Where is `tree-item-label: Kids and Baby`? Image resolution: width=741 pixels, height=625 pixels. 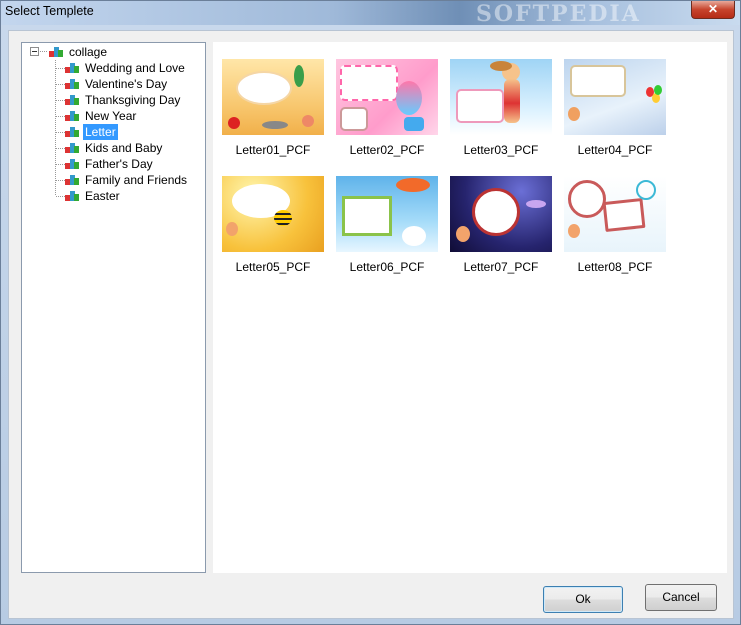
tree-item-label: Kids and Baby is located at coordinates (124, 148).